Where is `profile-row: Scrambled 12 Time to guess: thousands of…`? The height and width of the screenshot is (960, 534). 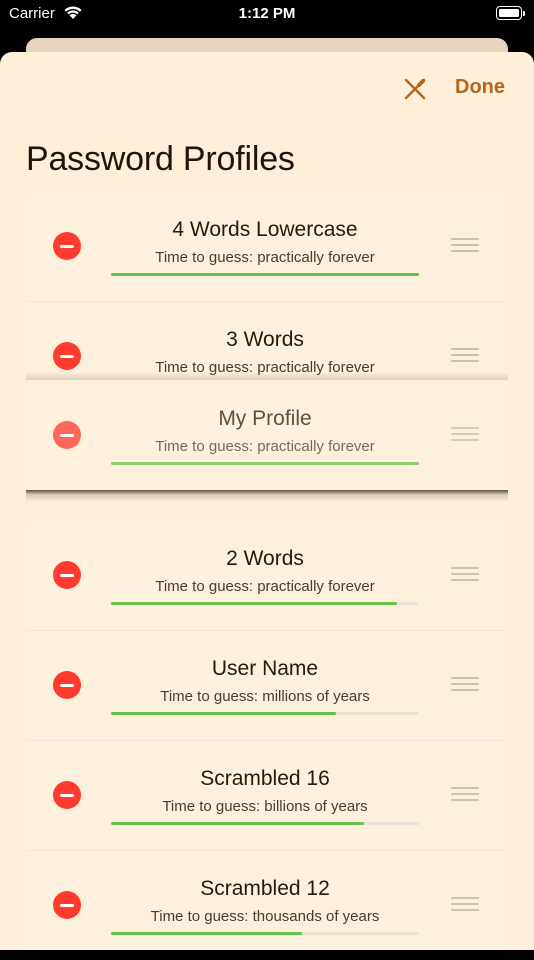 profile-row: Scrambled 12 Time to guess: thousands of… is located at coordinates (267, 905).